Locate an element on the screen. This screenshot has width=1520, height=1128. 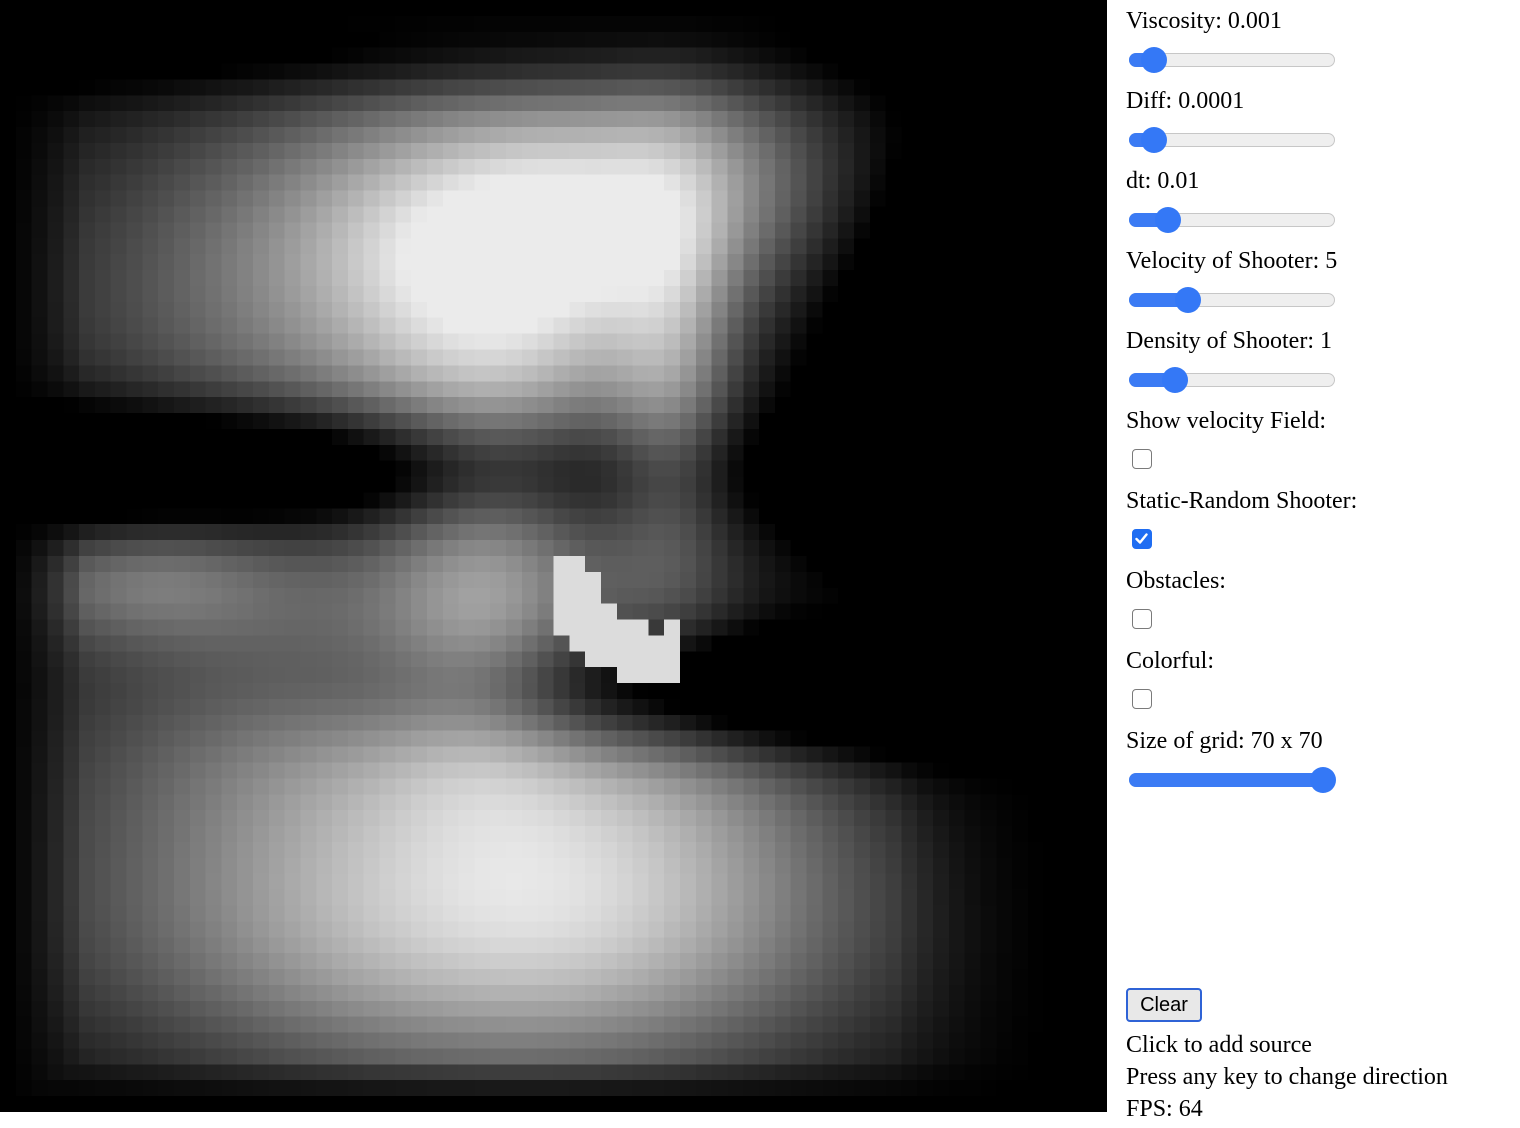
grid-size-slider is located at coordinates (1232, 780).